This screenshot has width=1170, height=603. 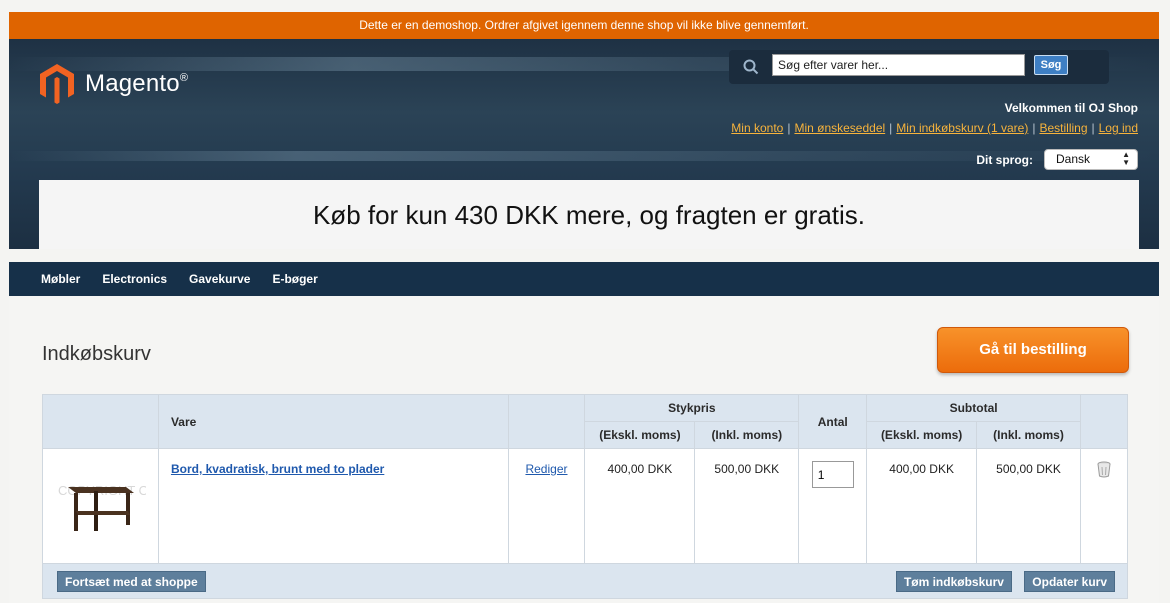 I want to click on qty-input, so click(x=832, y=474).